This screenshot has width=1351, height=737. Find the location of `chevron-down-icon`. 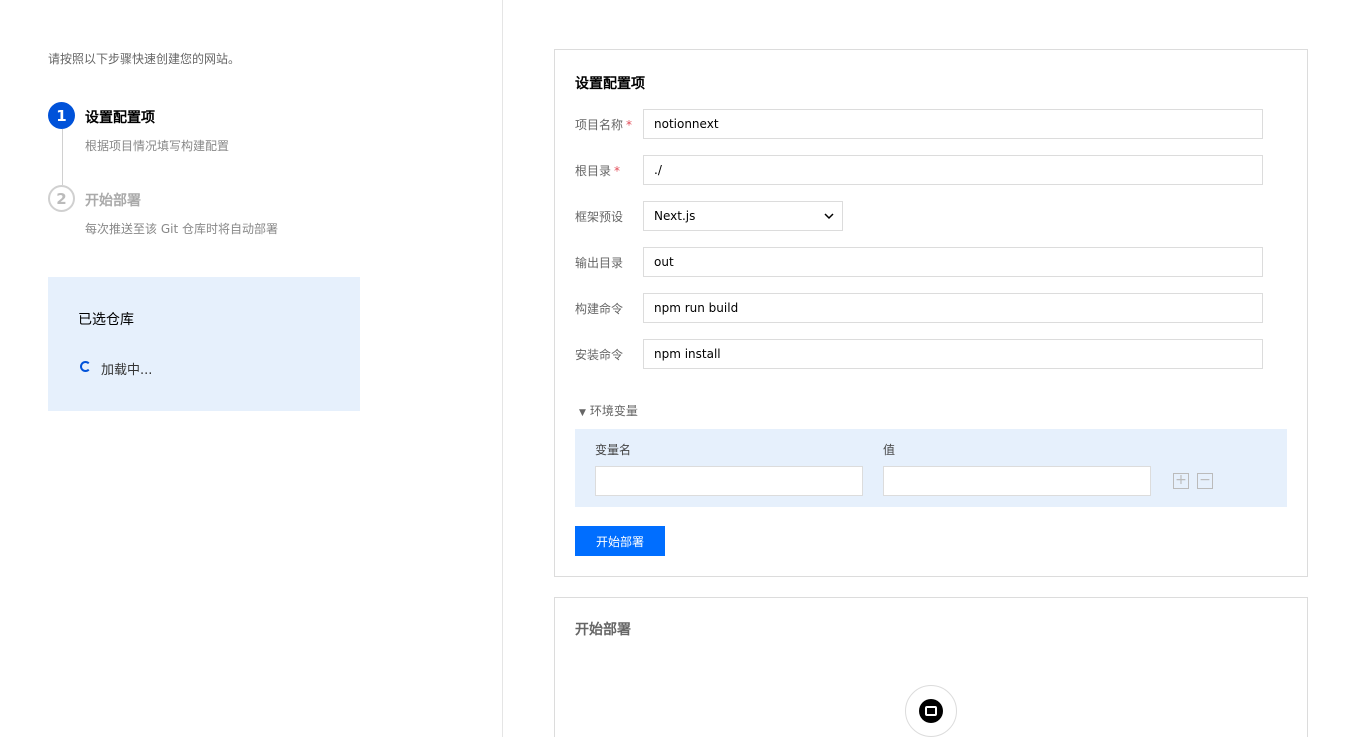

chevron-down-icon is located at coordinates (829, 216).